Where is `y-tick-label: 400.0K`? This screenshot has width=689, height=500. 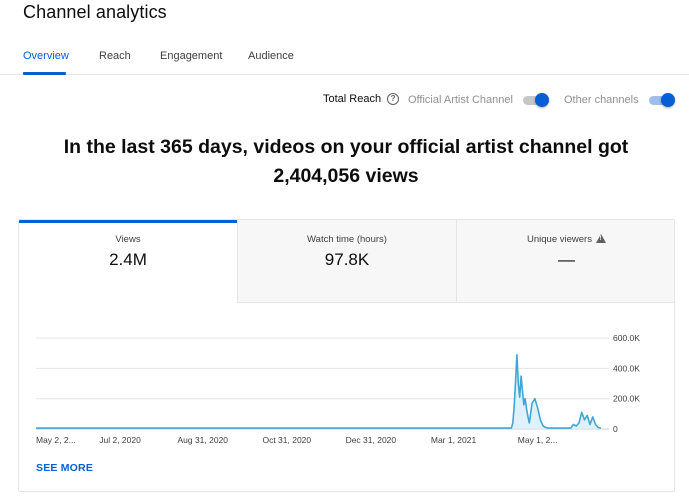 y-tick-label: 400.0K is located at coordinates (626, 368).